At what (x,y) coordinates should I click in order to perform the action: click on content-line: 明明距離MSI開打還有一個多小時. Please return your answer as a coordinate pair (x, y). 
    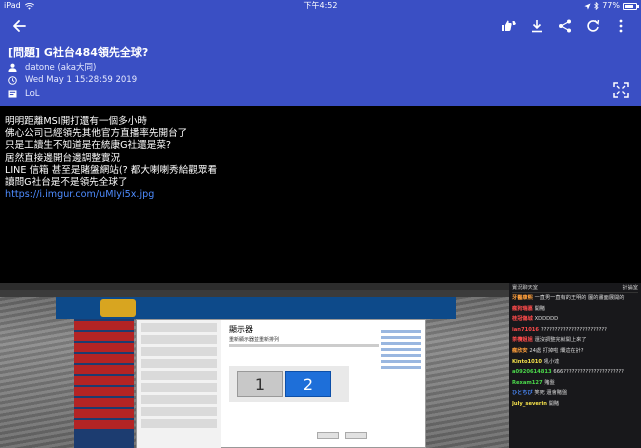
    Looking at the image, I should click on (76, 121).